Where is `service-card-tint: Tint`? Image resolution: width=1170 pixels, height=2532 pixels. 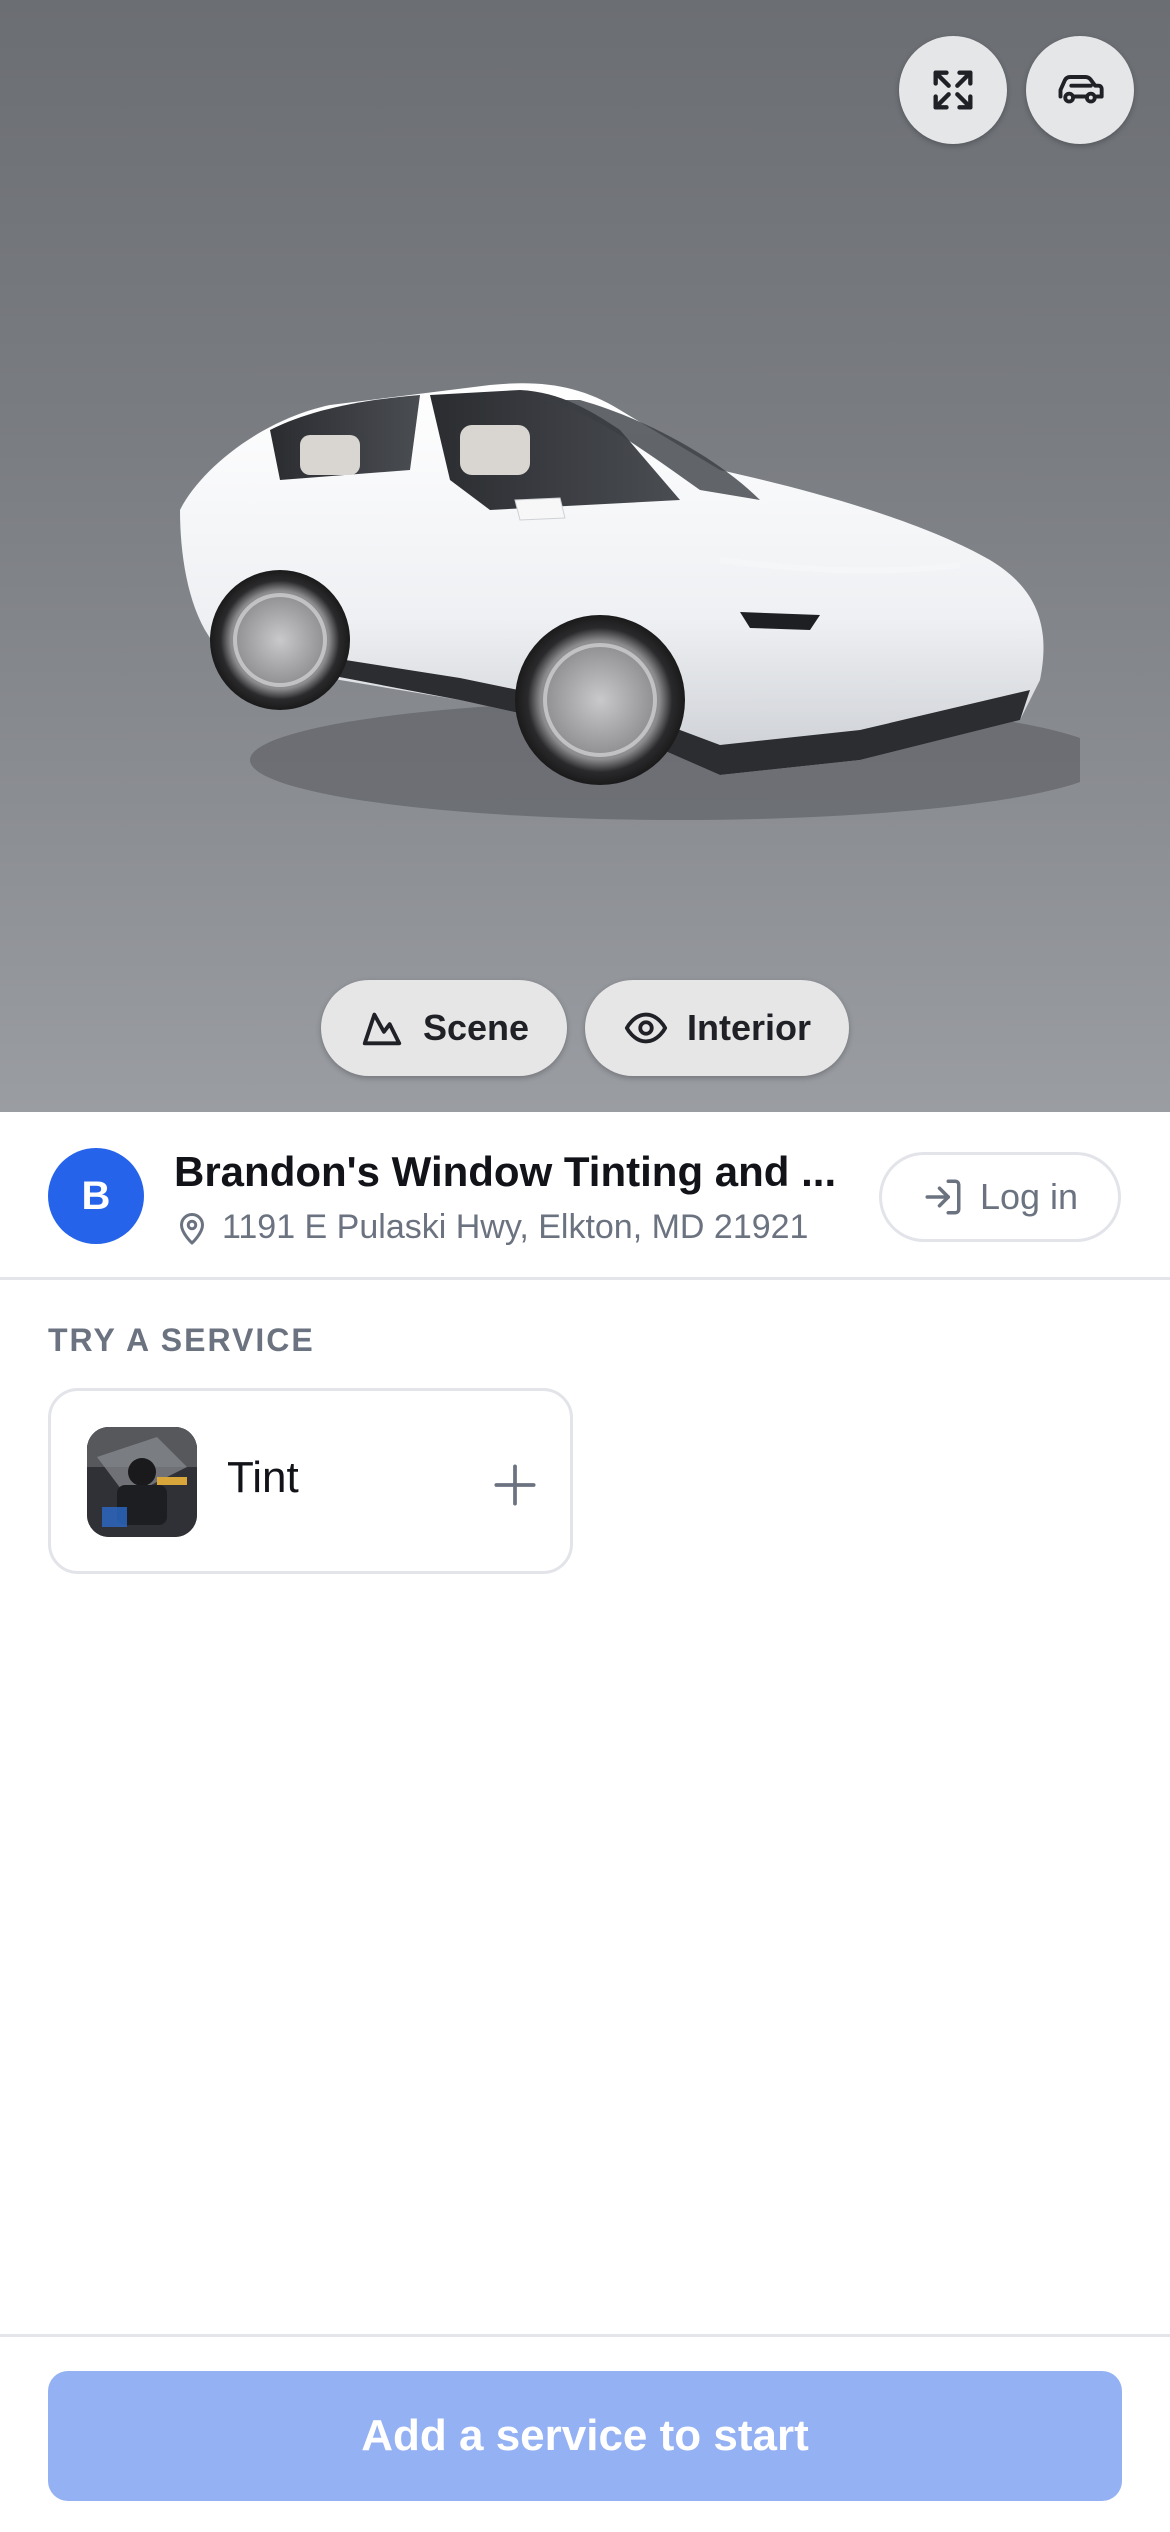
service-card-tint: Tint is located at coordinates (310, 1481).